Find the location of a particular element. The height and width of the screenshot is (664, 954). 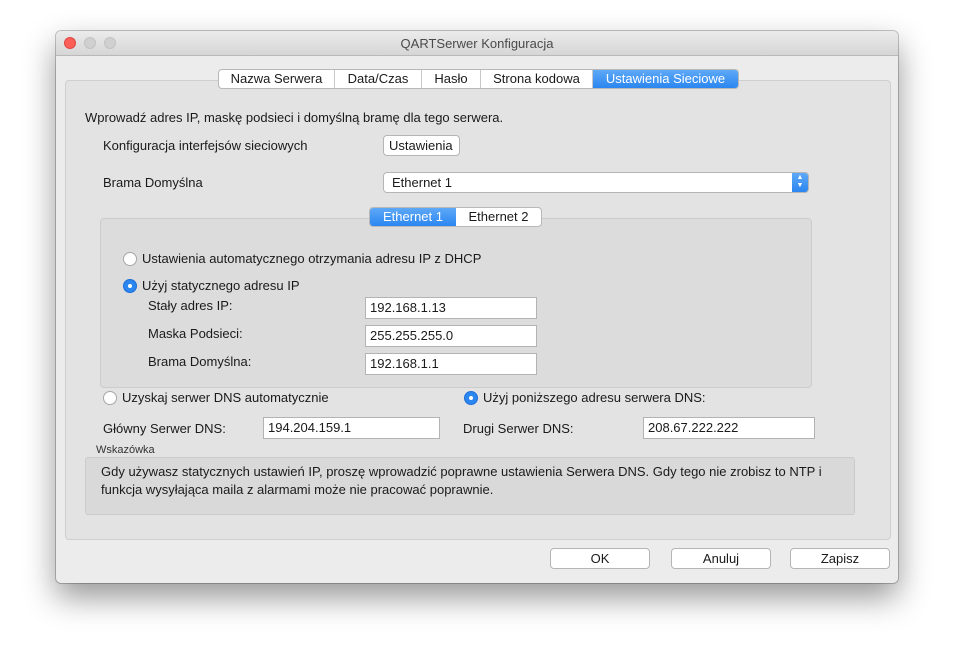

tab-code-page: Strona kodowa is located at coordinates (537, 79).